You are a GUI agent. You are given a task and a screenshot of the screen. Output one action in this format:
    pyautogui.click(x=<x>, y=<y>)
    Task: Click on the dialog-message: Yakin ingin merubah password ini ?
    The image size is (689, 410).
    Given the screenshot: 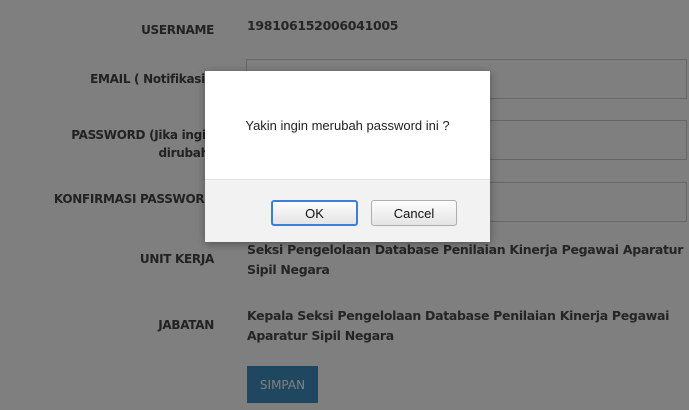 What is the action you would take?
    pyautogui.click(x=347, y=125)
    